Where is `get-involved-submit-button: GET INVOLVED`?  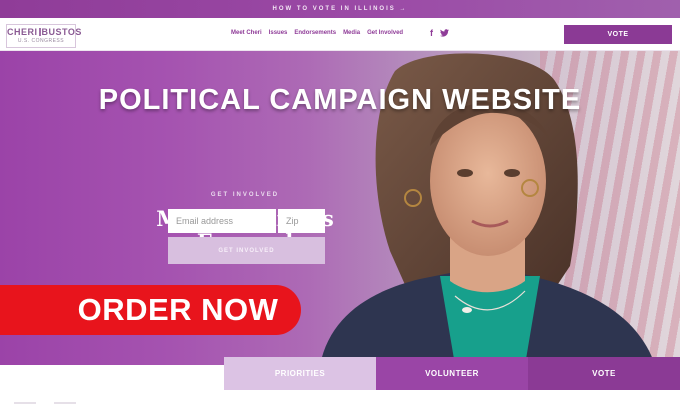 get-involved-submit-button: GET INVOLVED is located at coordinates (246, 250).